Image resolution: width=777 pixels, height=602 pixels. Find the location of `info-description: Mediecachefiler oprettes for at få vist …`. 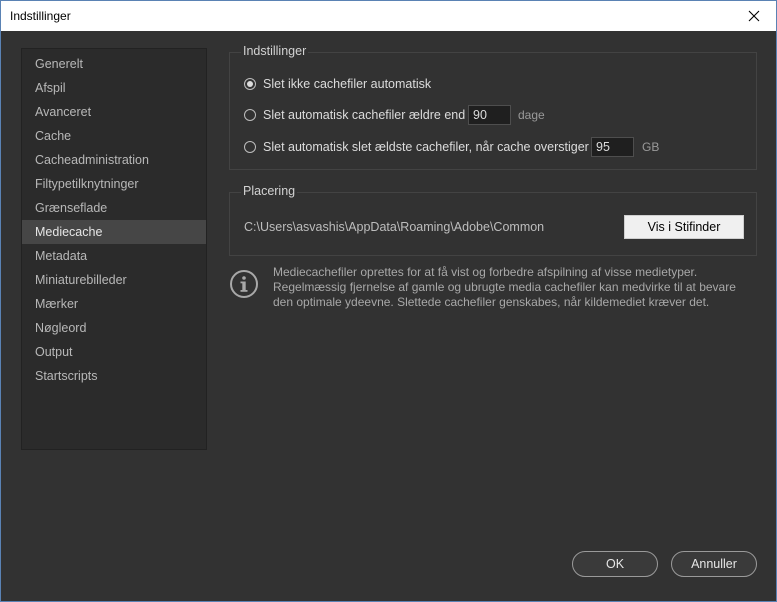

info-description: Mediecachefiler oprettes for at få vist … is located at coordinates (513, 287).